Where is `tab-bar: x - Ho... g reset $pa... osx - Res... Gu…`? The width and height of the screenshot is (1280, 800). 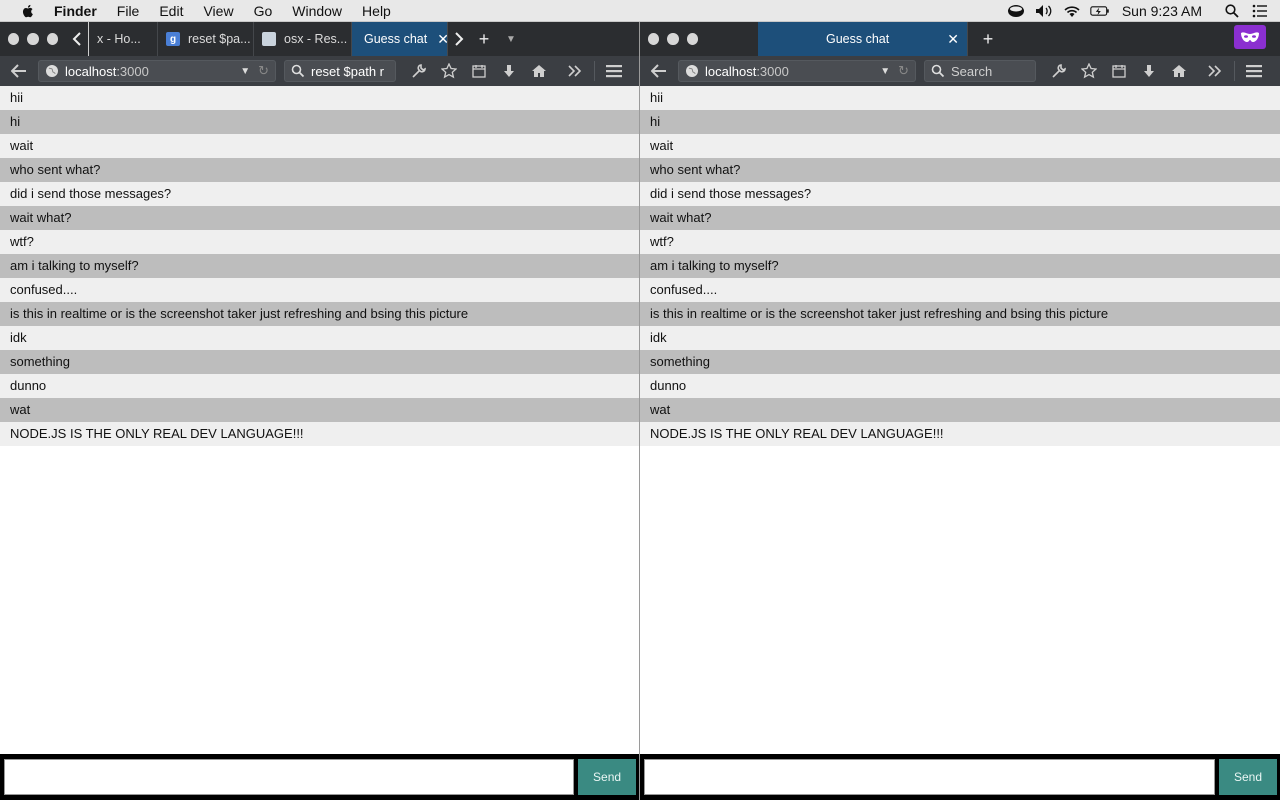 tab-bar: x - Ho... g reset $pa... osx - Res... Gu… is located at coordinates (319, 39).